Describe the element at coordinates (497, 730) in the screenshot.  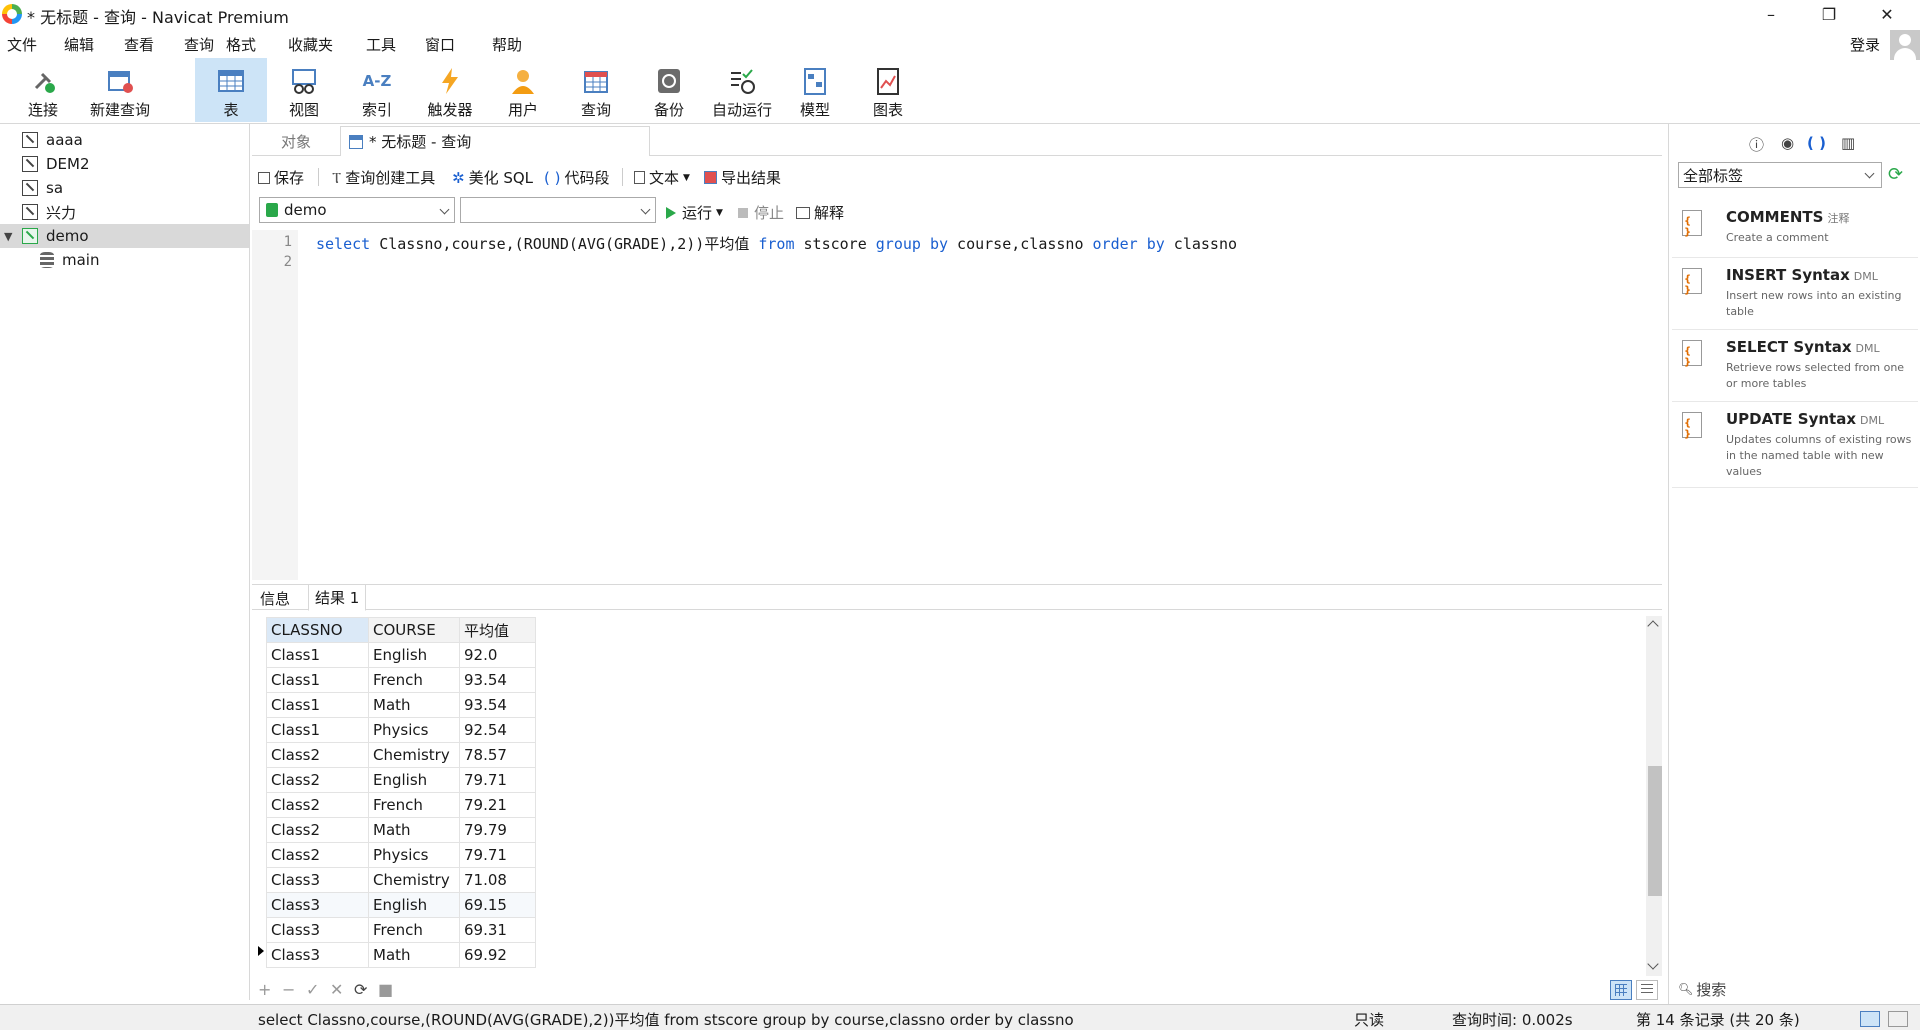
I see `table-cell: 92.54` at that location.